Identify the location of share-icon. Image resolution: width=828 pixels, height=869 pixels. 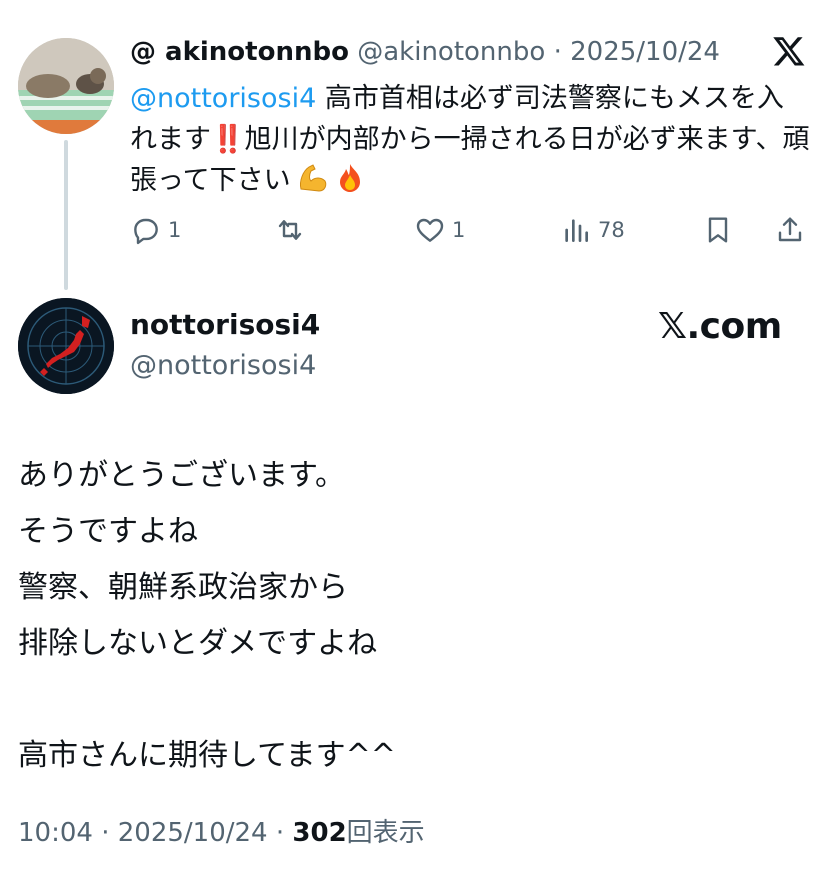
(790, 229).